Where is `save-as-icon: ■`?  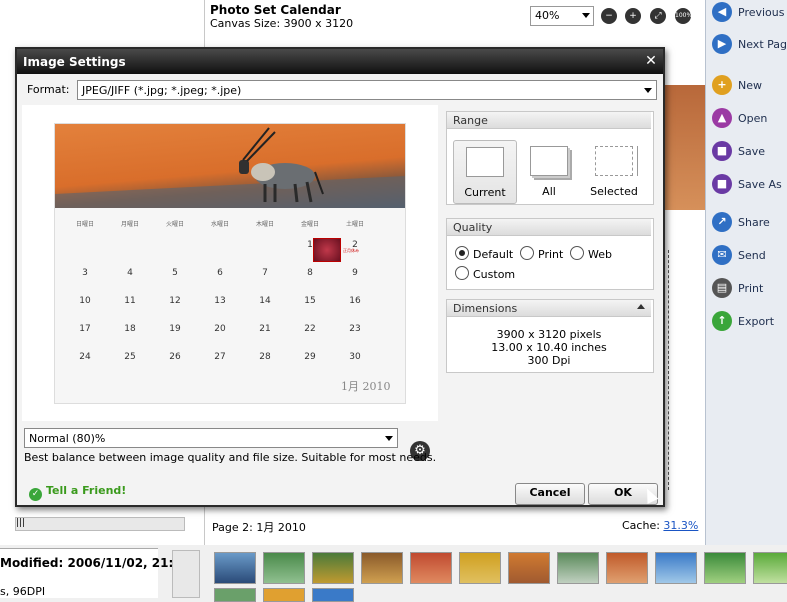 save-as-icon: ■ is located at coordinates (722, 184).